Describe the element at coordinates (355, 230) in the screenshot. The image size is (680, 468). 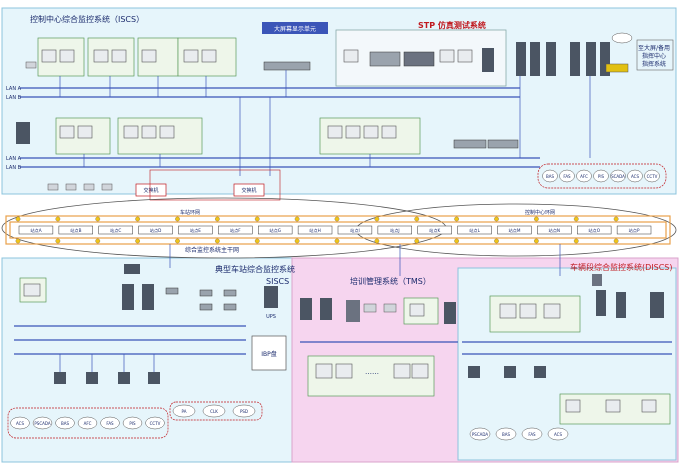
I see `backbone-station-label: 站点I` at that location.